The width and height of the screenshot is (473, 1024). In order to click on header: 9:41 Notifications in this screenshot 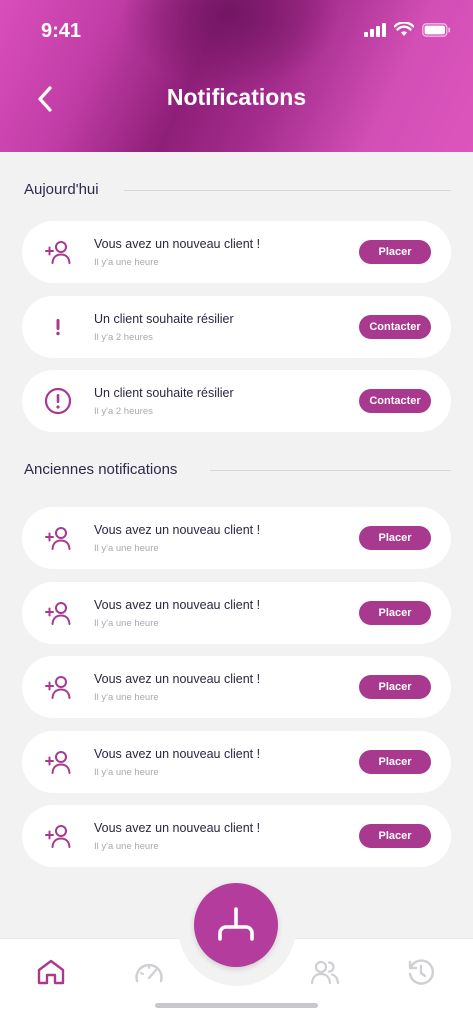, I will do `click(236, 76)`.